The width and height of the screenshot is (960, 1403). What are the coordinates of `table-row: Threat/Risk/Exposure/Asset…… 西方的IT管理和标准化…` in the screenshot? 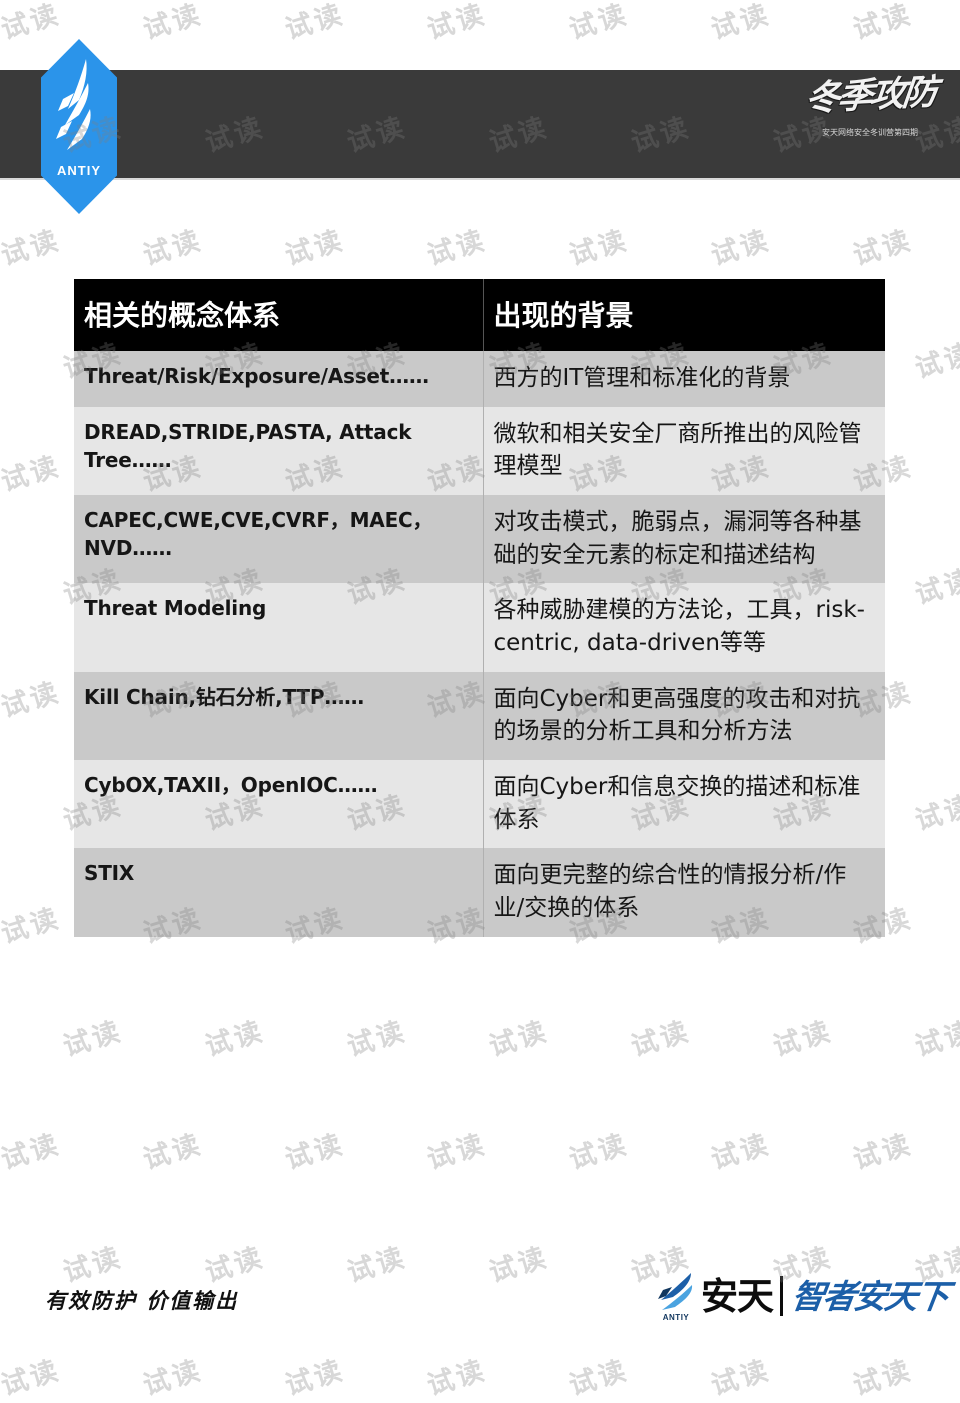 It's located at (479, 379).